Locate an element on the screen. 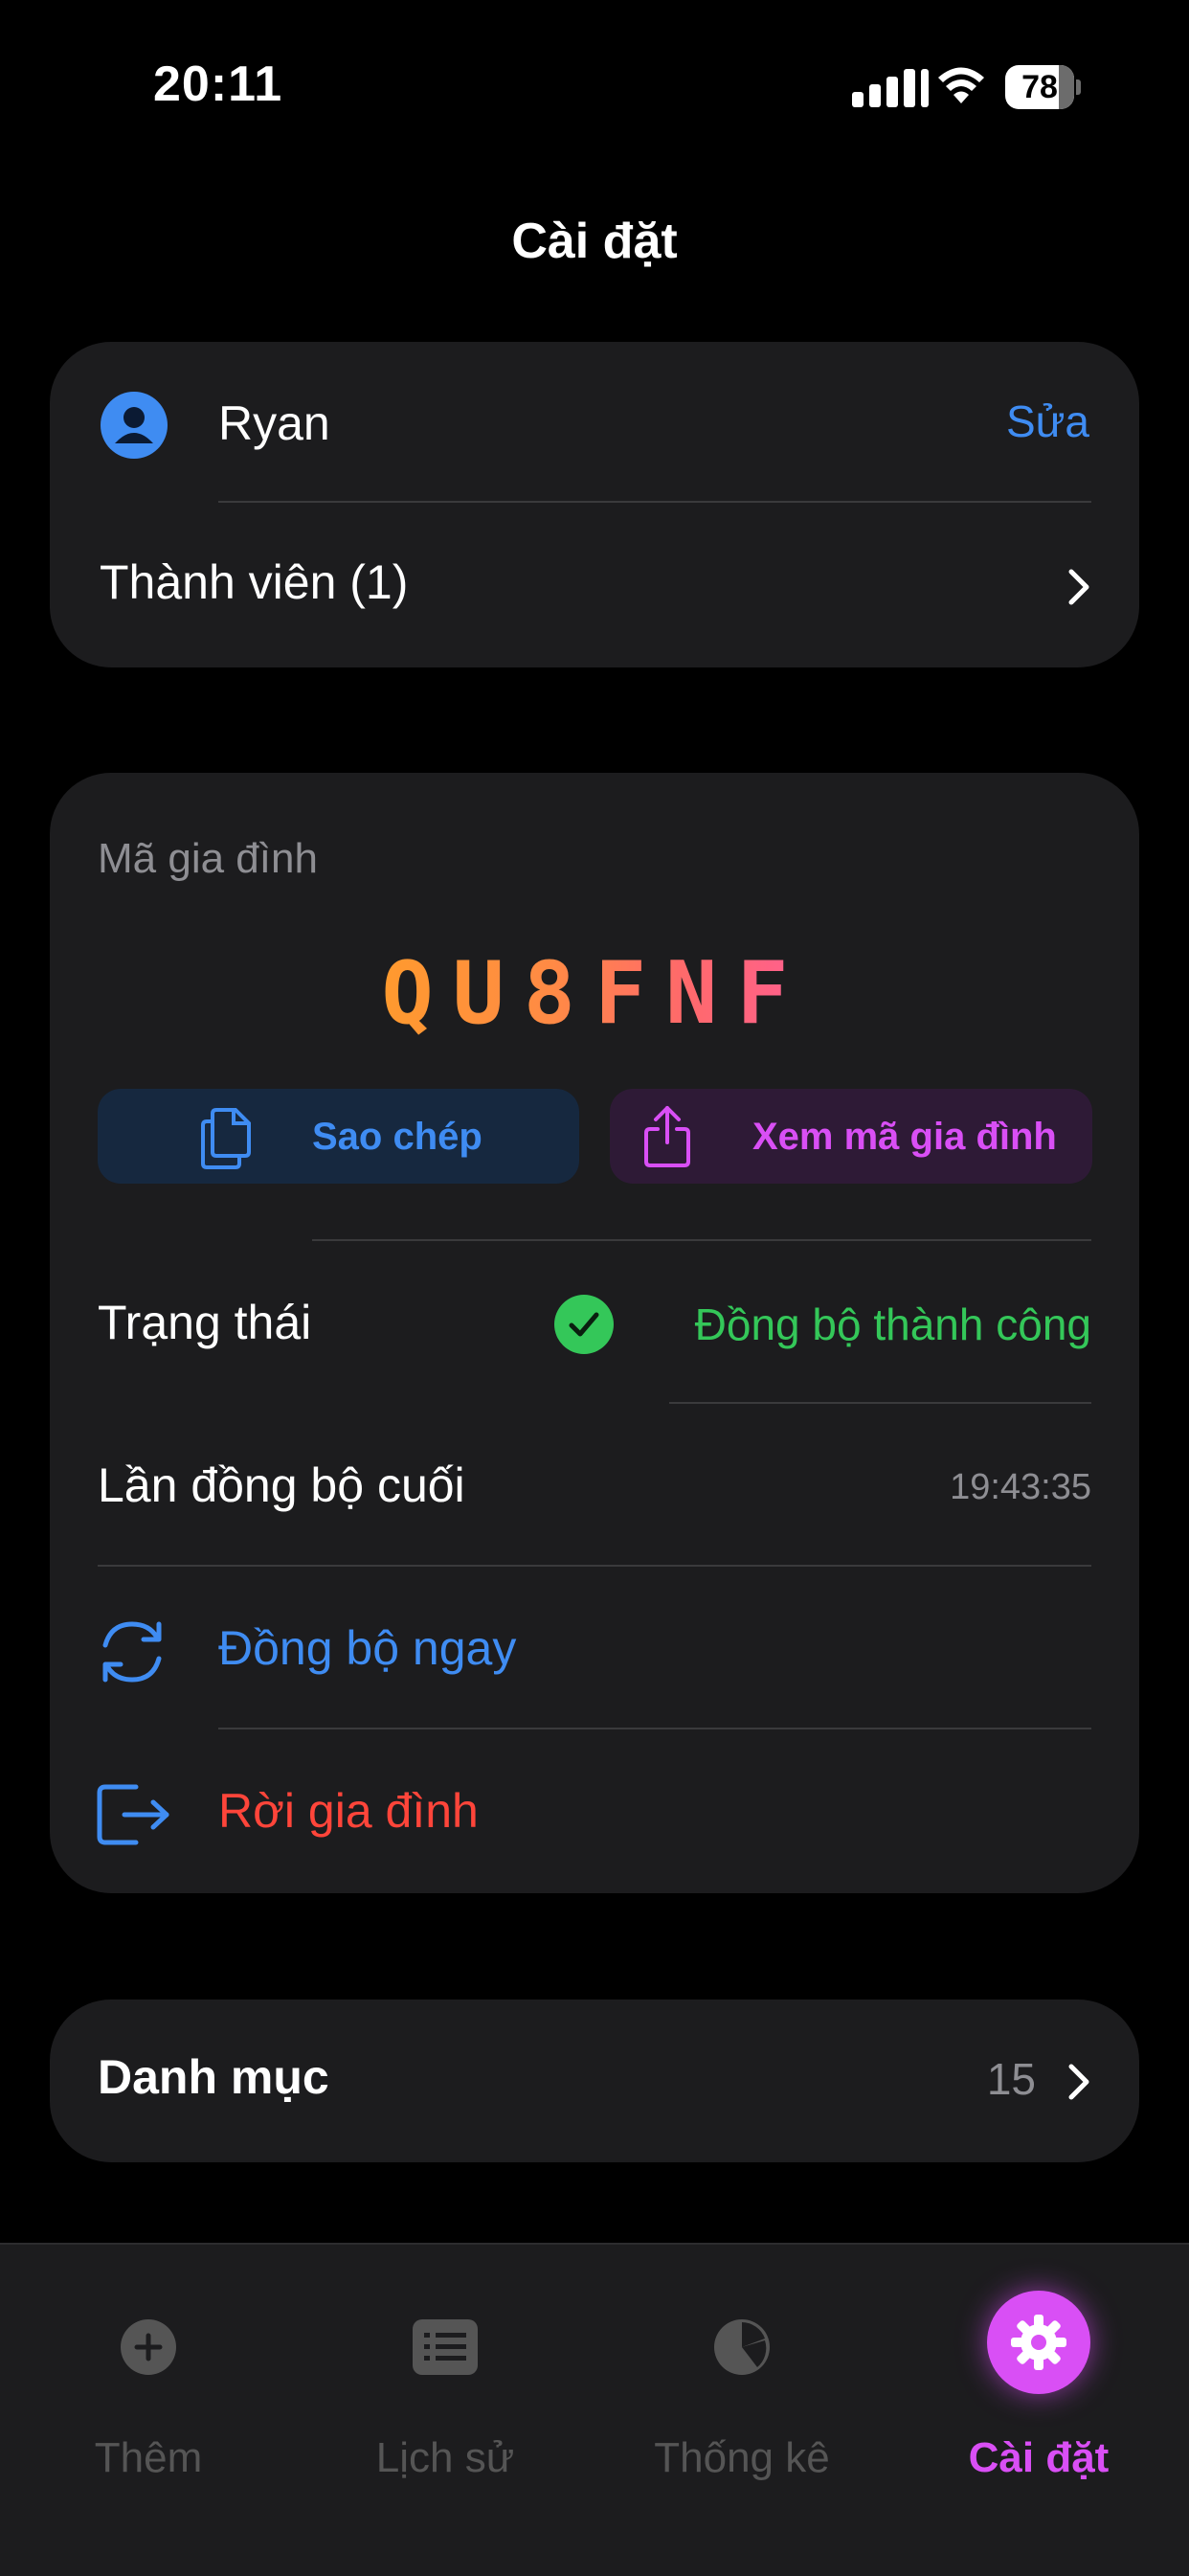  battery-level: 78 is located at coordinates (1039, 87).